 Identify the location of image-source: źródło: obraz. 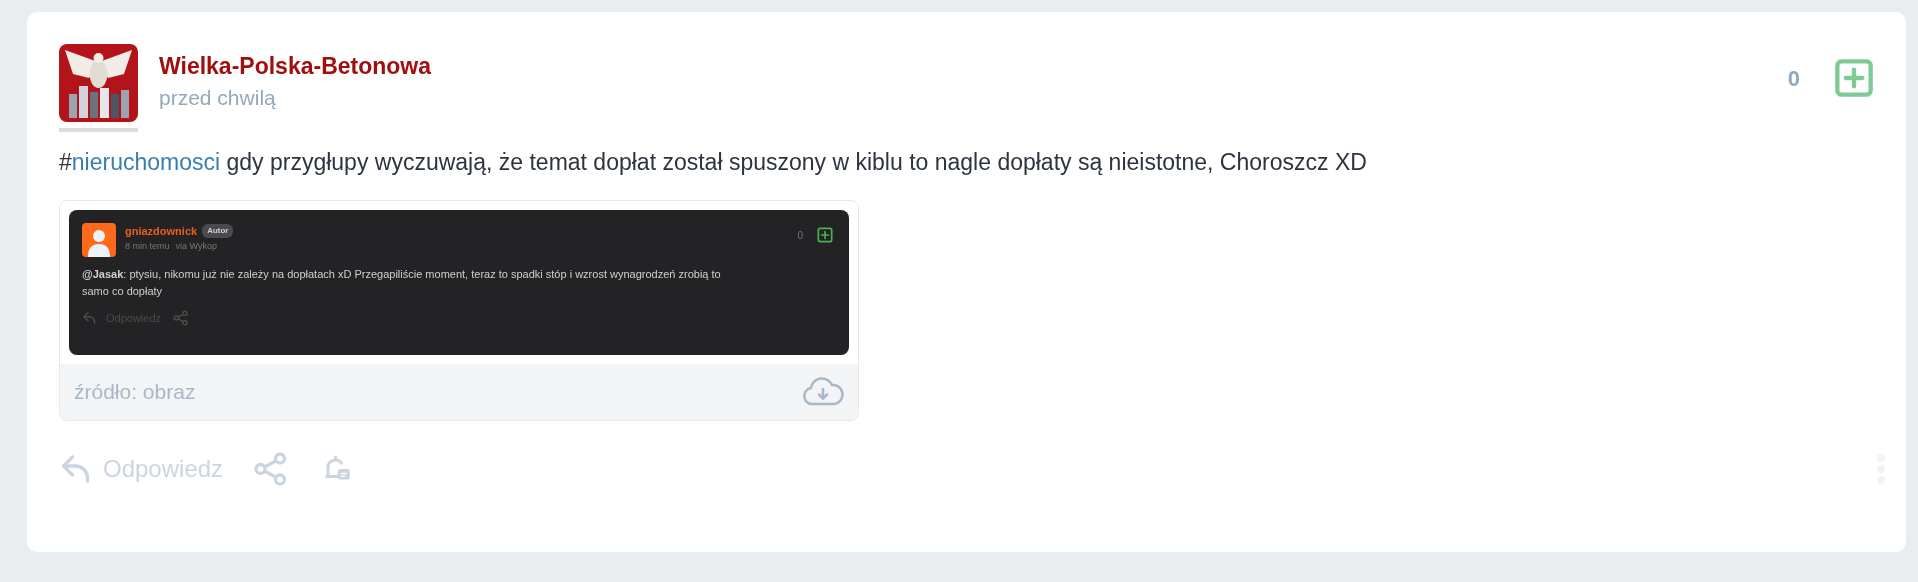
(135, 392).